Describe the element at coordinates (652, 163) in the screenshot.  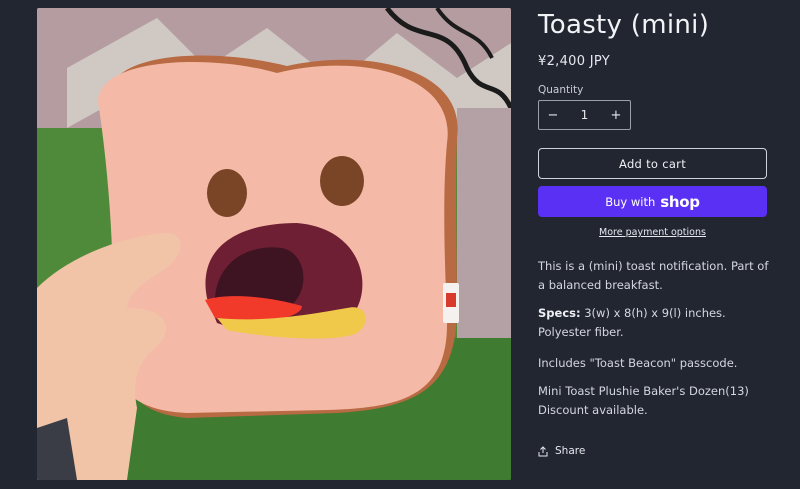
I see `add-to-cart-button: Add to cart` at that location.